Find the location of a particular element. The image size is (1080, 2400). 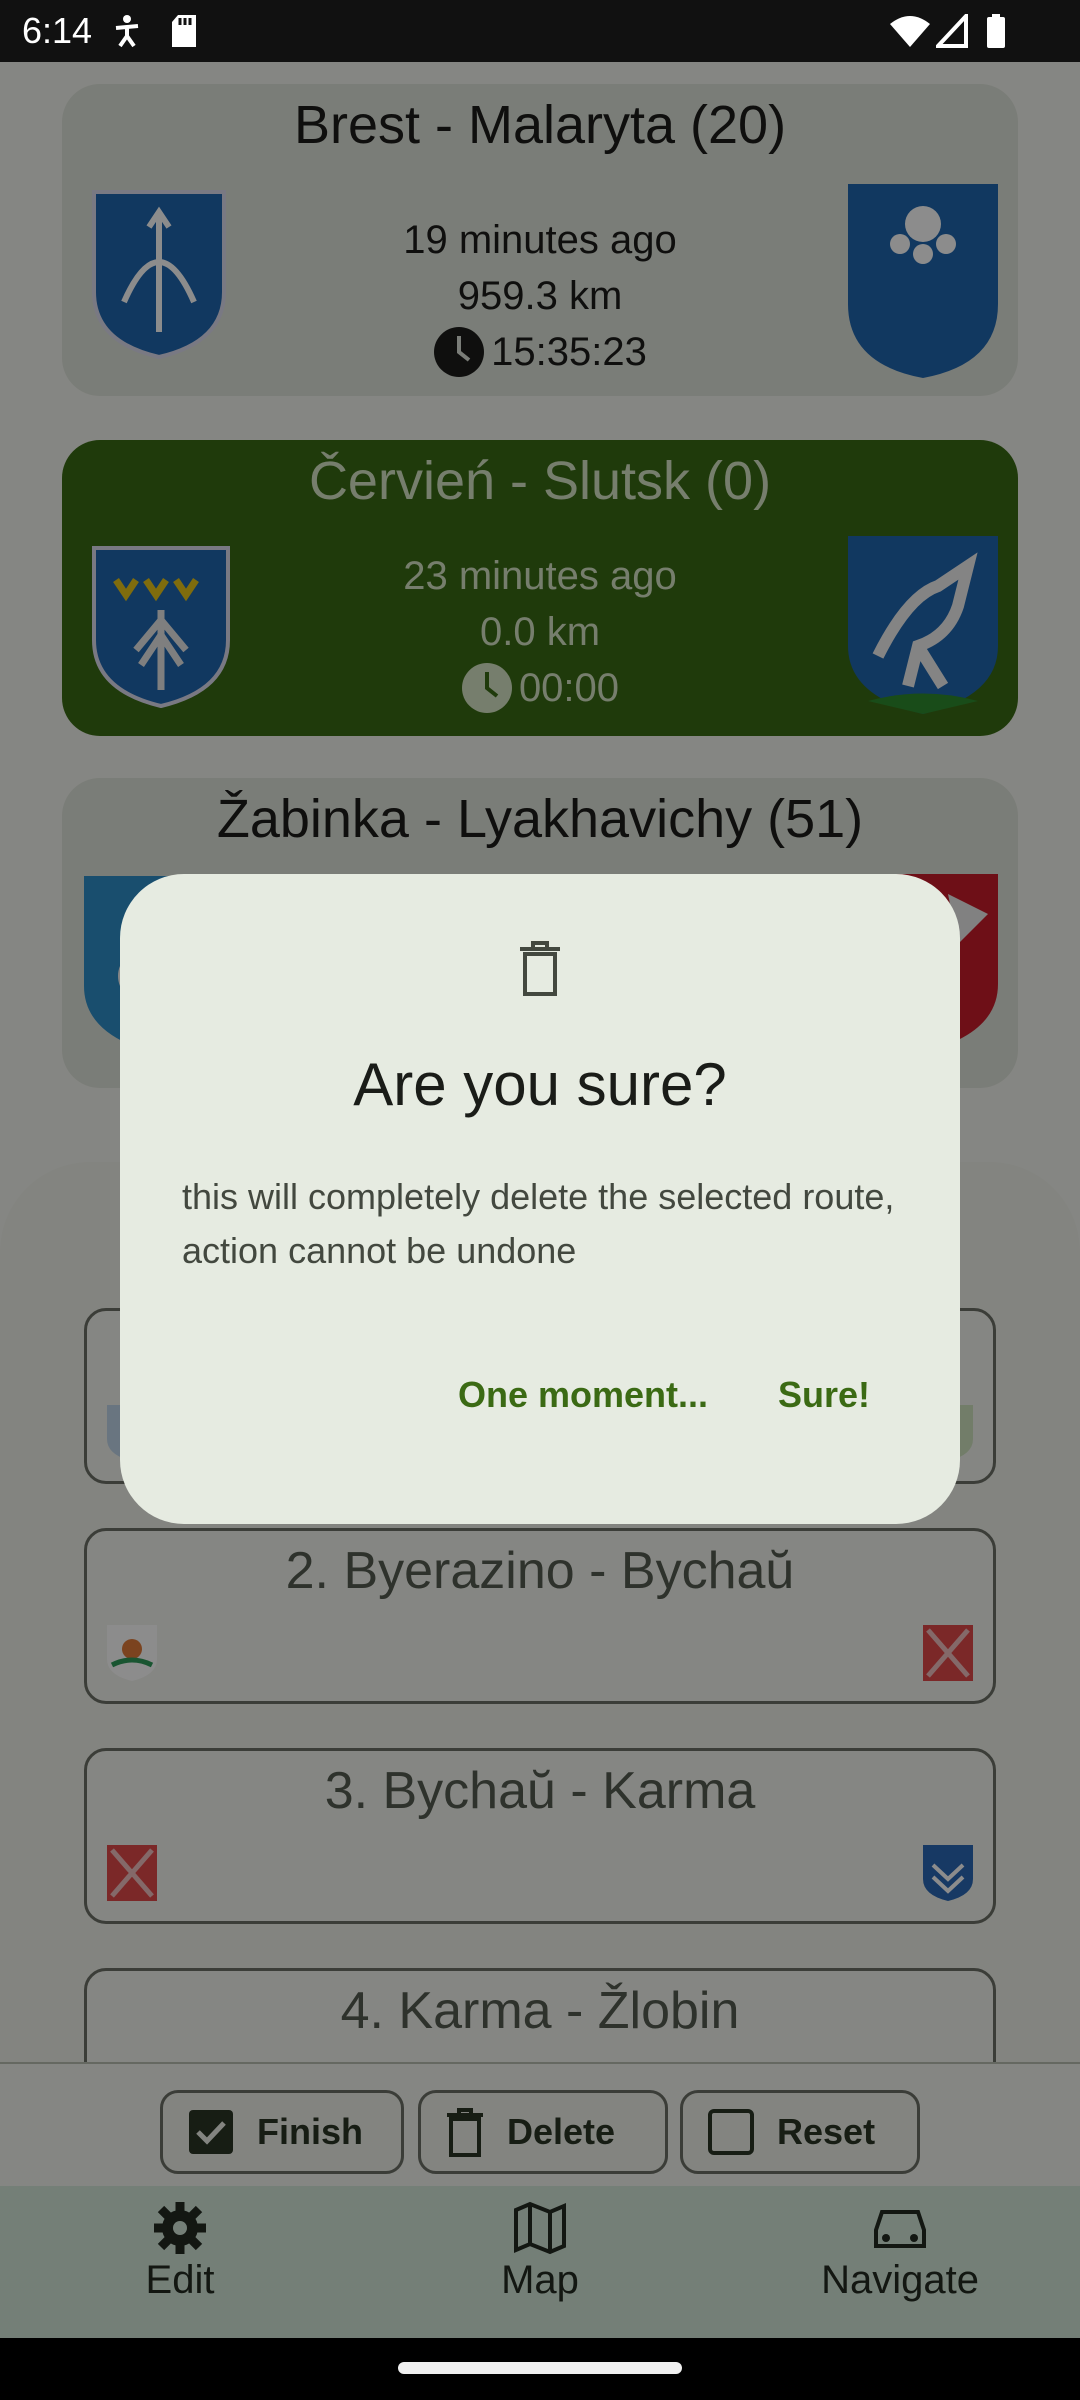

wifi-icon is located at coordinates (910, 31).